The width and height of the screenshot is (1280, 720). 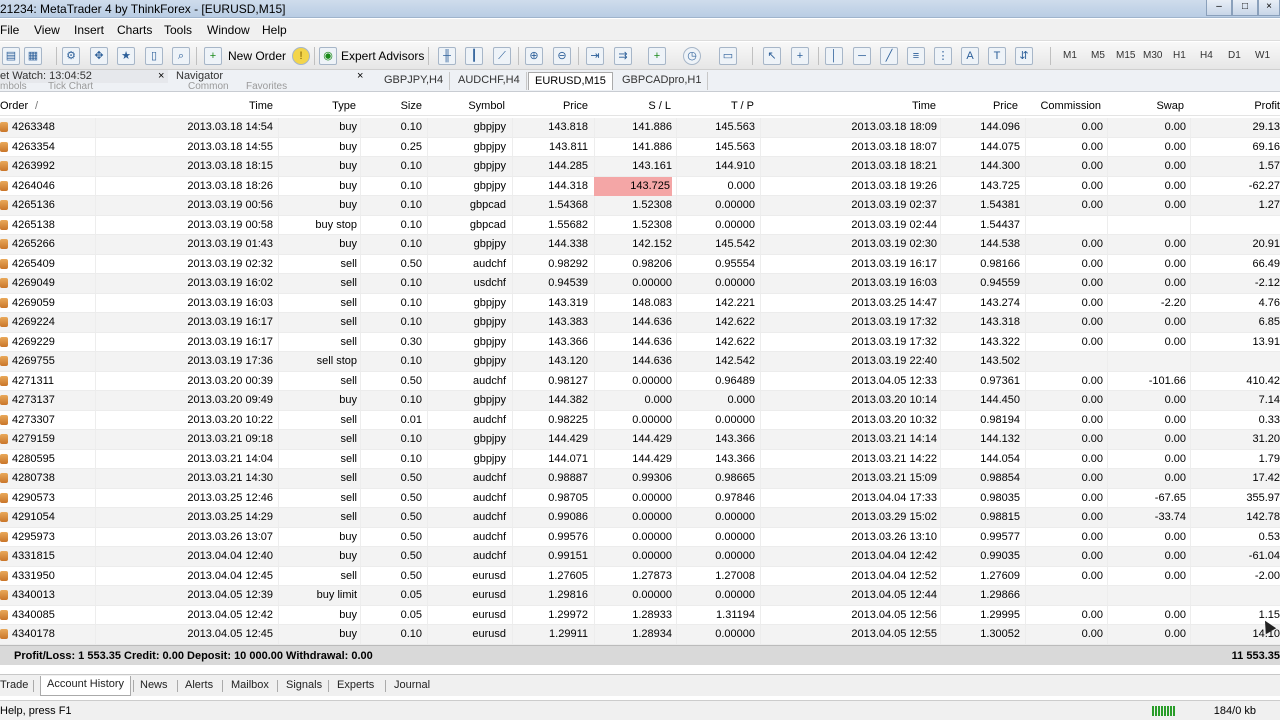 What do you see at coordinates (71, 56) in the screenshot?
I see `market-watch-icon: ⚙` at bounding box center [71, 56].